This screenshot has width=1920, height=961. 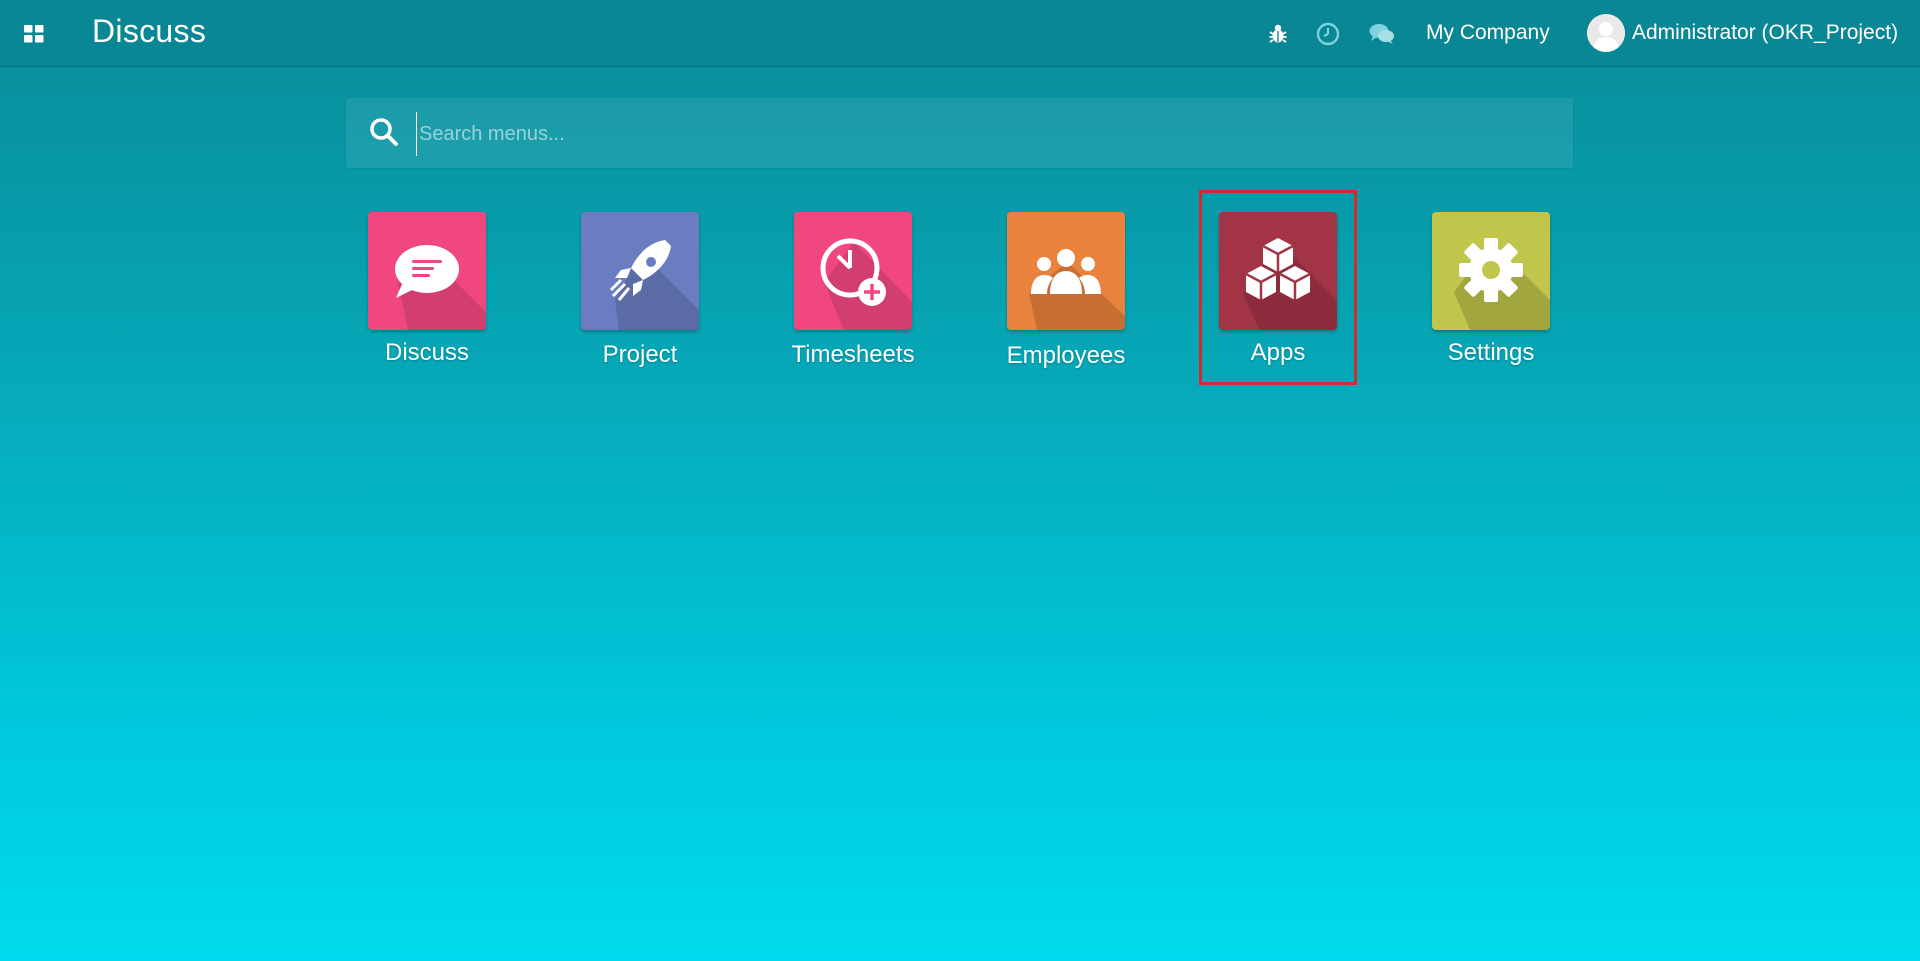 I want to click on activity-clock-icon, so click(x=1328, y=34).